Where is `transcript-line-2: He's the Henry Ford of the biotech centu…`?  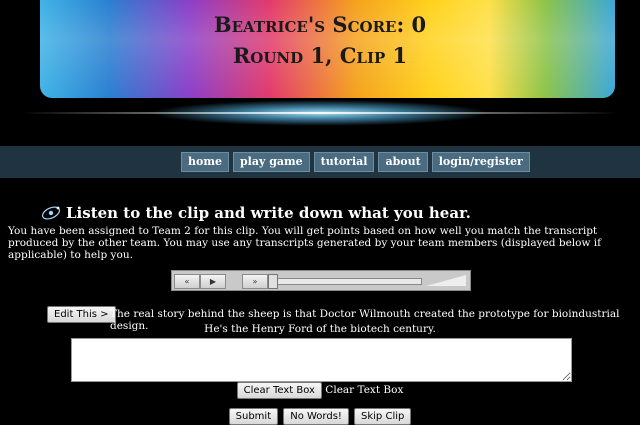
transcript-line-2: He's the Henry Ford of the biotech centu… is located at coordinates (320, 329).